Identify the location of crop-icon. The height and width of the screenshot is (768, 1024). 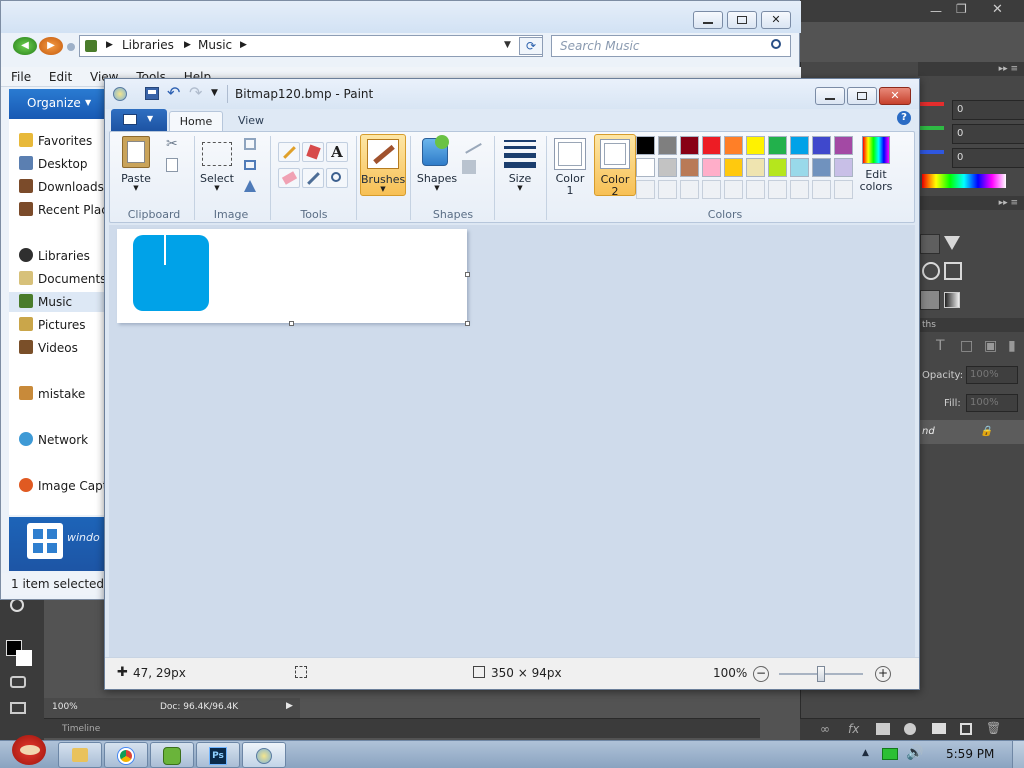
(250, 144).